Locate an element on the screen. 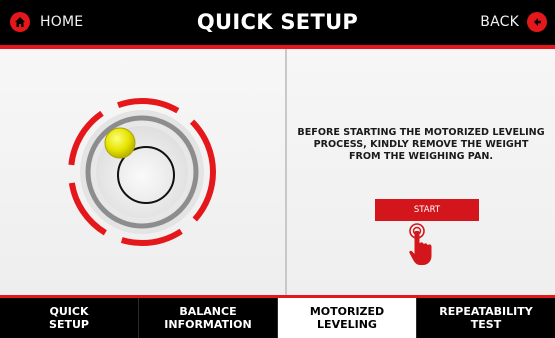 The height and width of the screenshot is (338, 555). tab-label: REPEATABILITY is located at coordinates (486, 311).